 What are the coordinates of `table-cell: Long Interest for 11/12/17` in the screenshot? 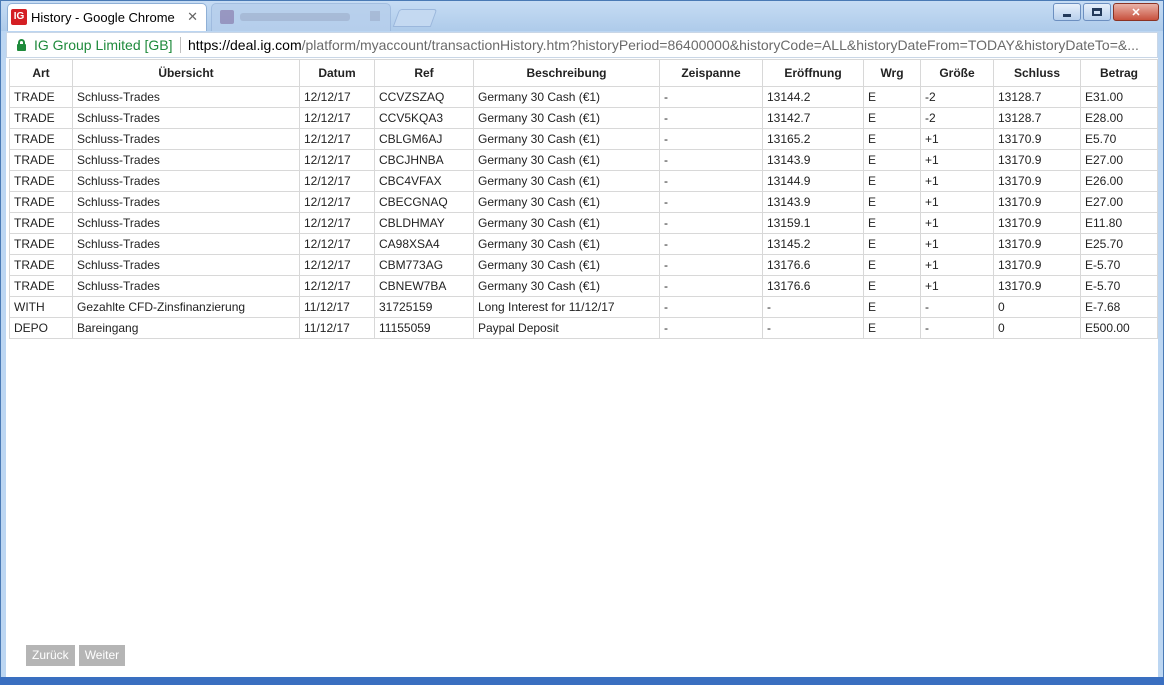 It's located at (566, 307).